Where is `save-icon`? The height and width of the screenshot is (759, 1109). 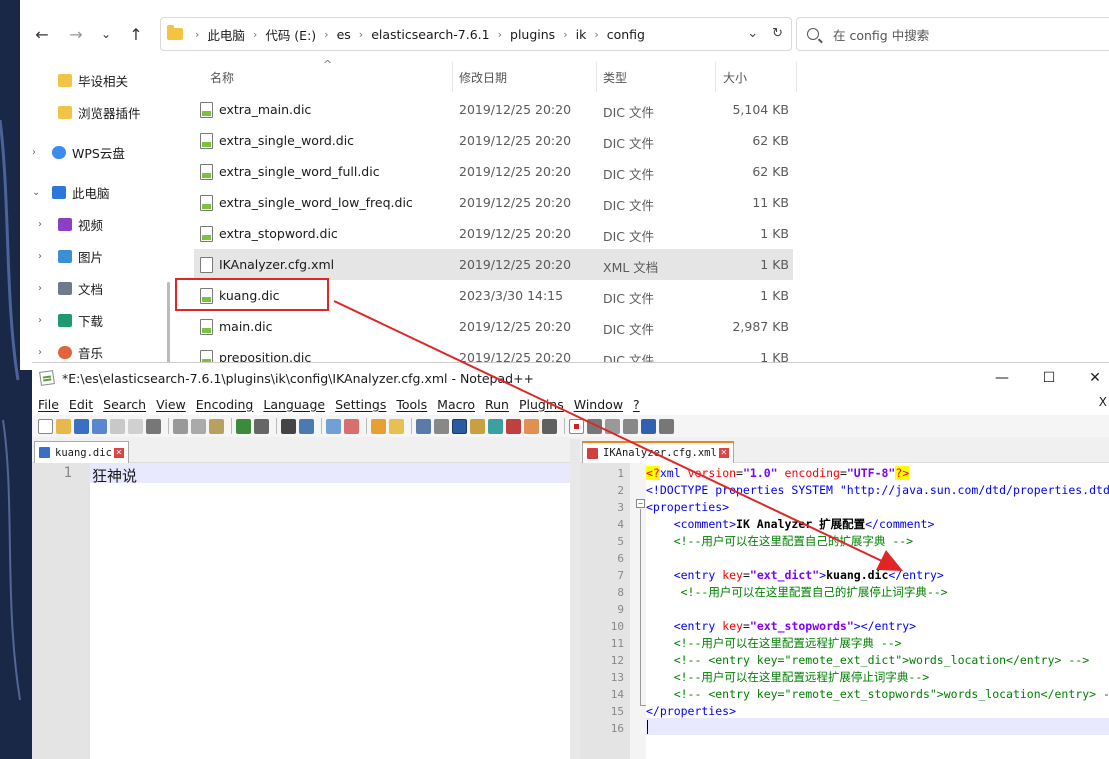
save-icon is located at coordinates (81, 426).